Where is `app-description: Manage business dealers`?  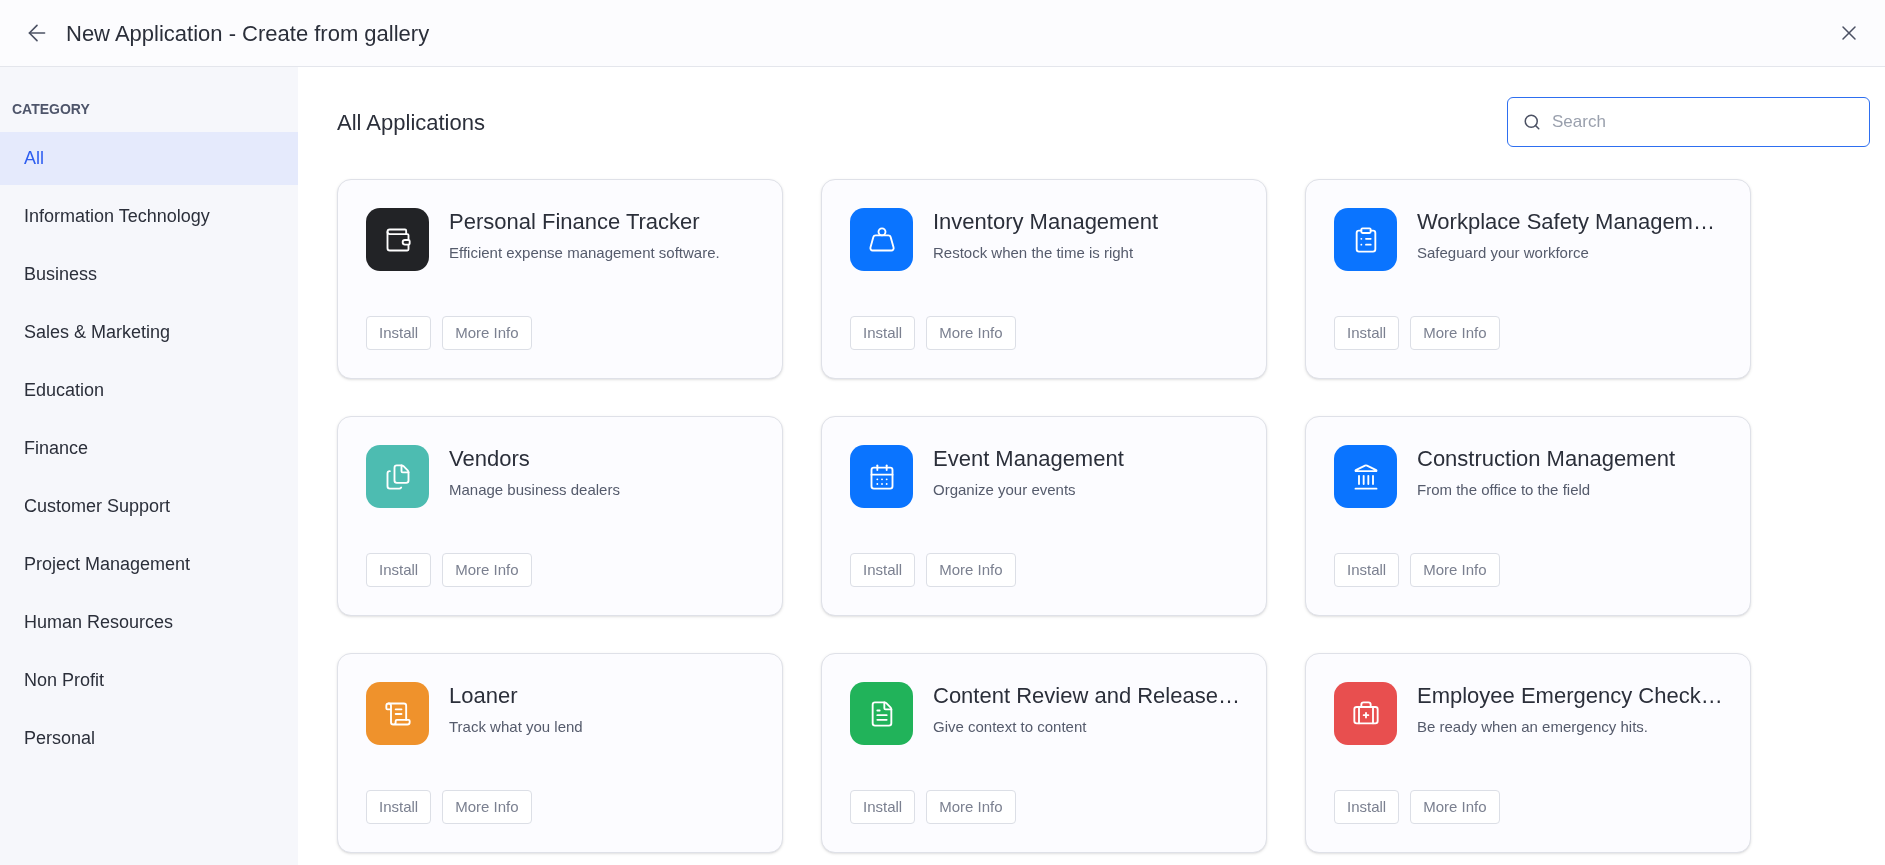
app-description: Manage business dealers is located at coordinates (534, 490).